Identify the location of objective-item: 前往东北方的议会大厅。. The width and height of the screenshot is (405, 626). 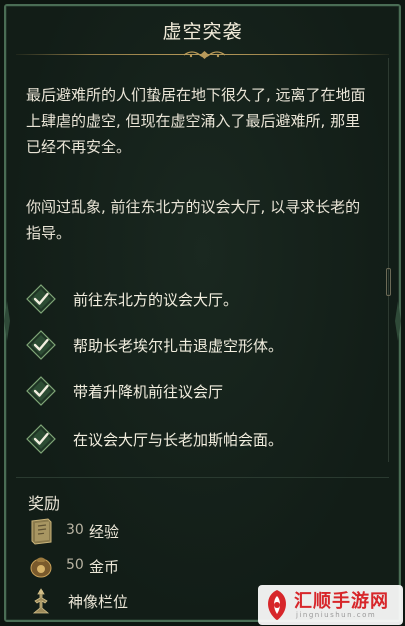
(198, 299).